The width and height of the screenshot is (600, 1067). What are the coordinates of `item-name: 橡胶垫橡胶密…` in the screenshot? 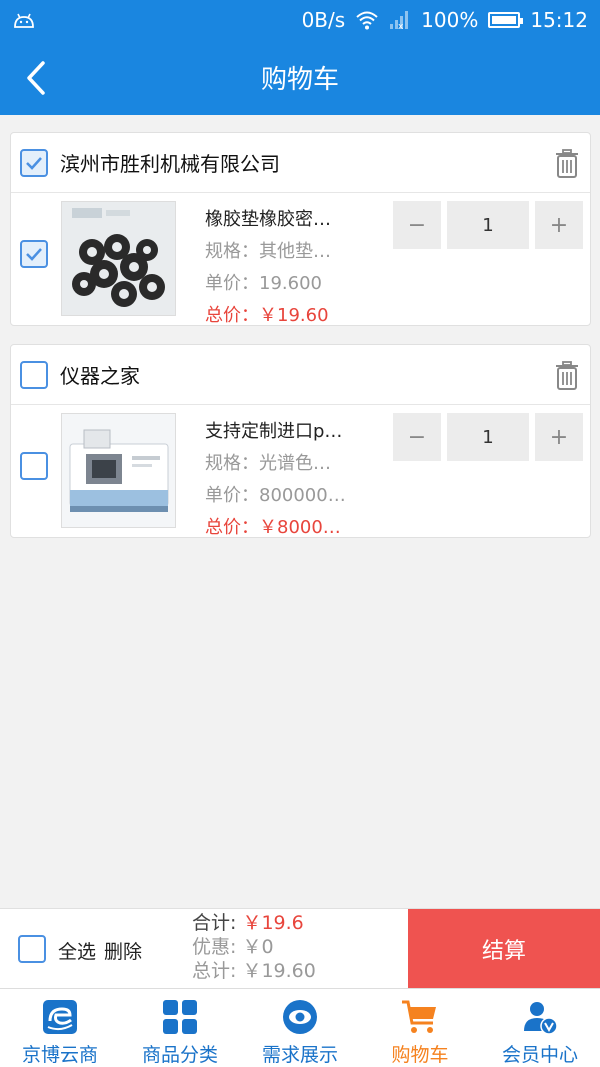 It's located at (290, 218).